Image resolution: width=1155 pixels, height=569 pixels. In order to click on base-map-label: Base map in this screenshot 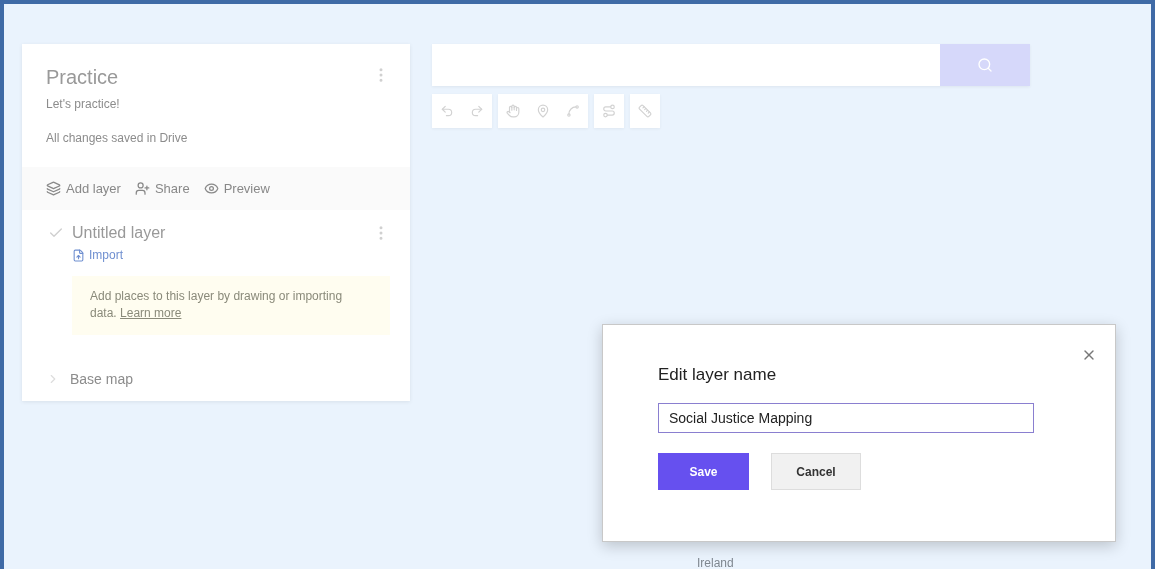, I will do `click(102, 378)`.